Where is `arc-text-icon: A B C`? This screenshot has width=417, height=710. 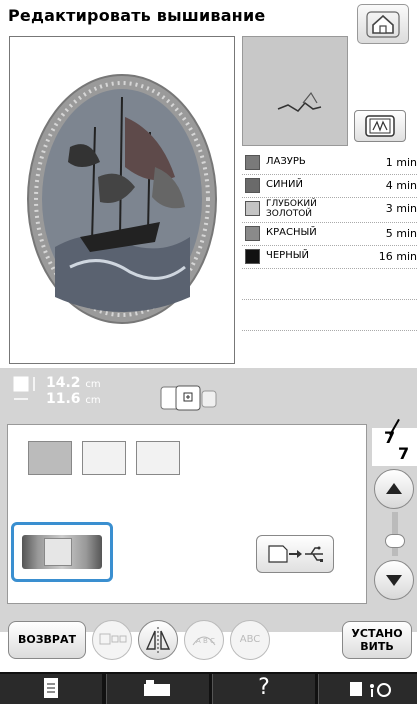 arc-text-icon: A B C is located at coordinates (204, 641).